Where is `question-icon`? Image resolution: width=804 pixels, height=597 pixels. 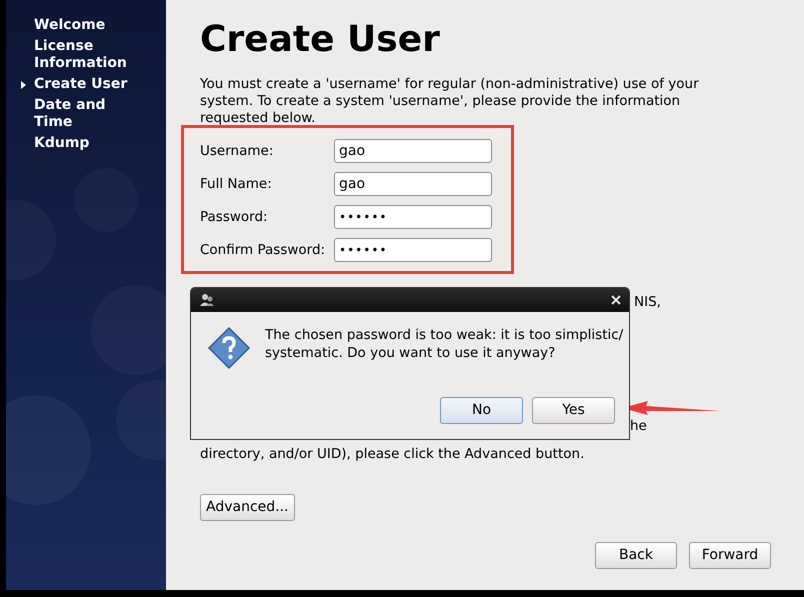 question-icon is located at coordinates (229, 348).